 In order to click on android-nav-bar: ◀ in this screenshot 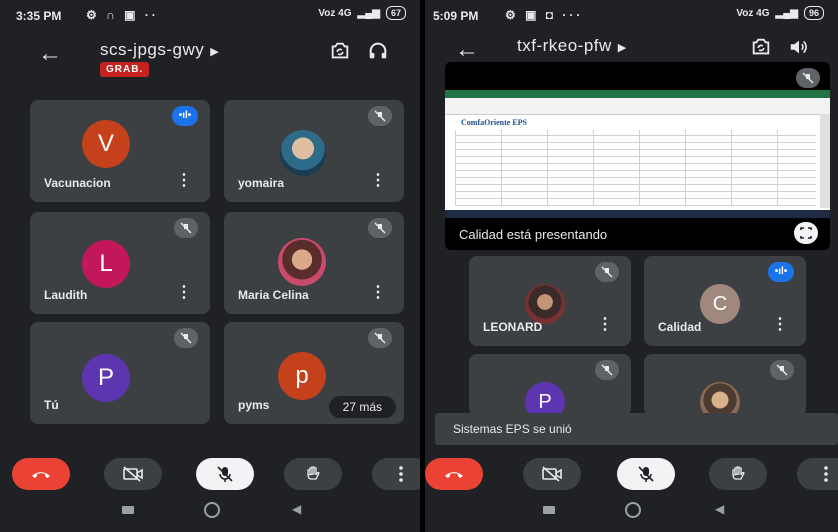, I will do `click(210, 511)`.